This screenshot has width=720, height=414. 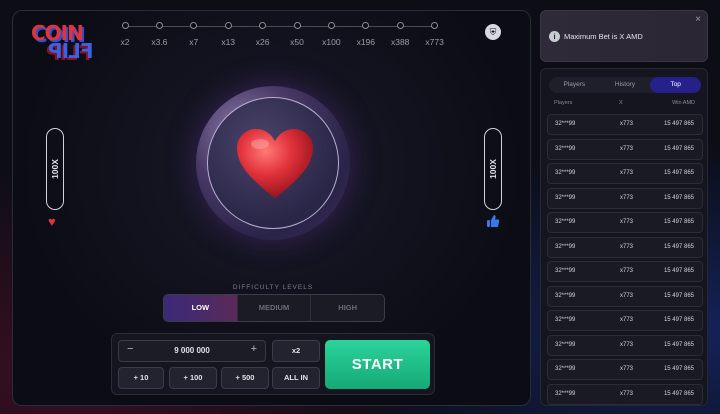 I want to click on coin, so click(x=273, y=163).